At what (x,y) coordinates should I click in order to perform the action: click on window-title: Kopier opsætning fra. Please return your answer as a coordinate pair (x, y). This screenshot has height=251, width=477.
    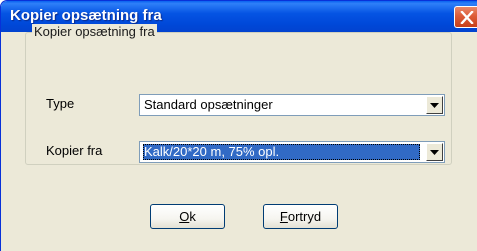
    Looking at the image, I should click on (86, 15).